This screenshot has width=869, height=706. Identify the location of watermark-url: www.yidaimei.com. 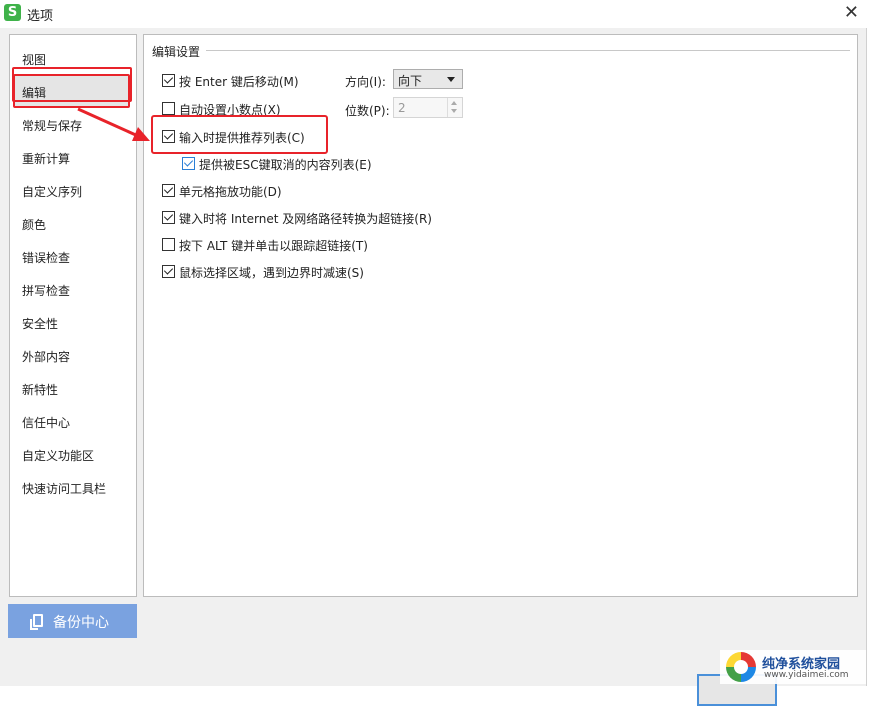
(806, 675).